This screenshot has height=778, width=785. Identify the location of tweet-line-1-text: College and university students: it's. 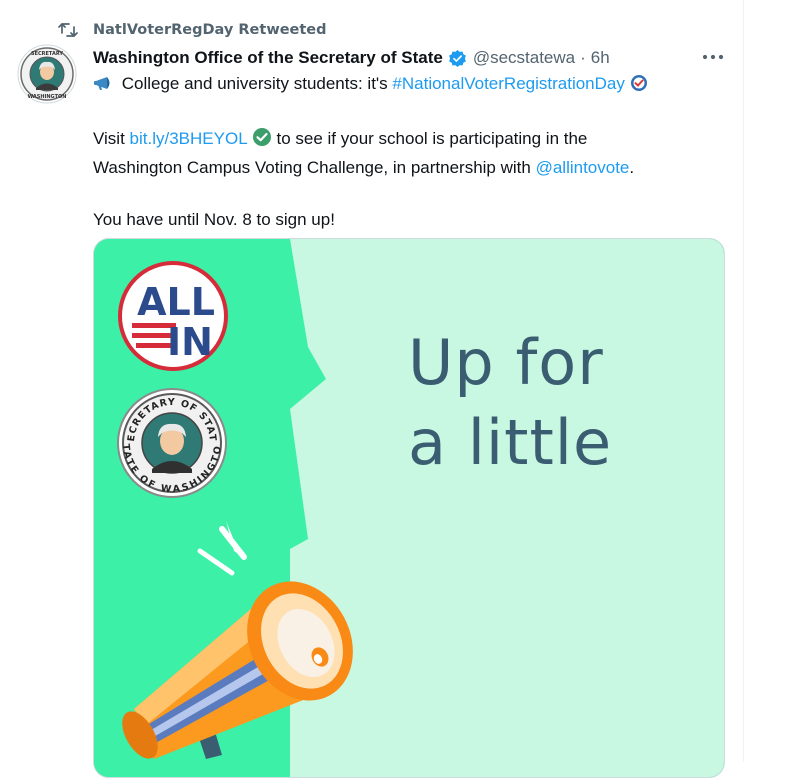
(257, 83).